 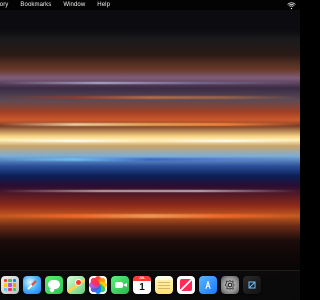 I want to click on news-icon, so click(x=186, y=285).